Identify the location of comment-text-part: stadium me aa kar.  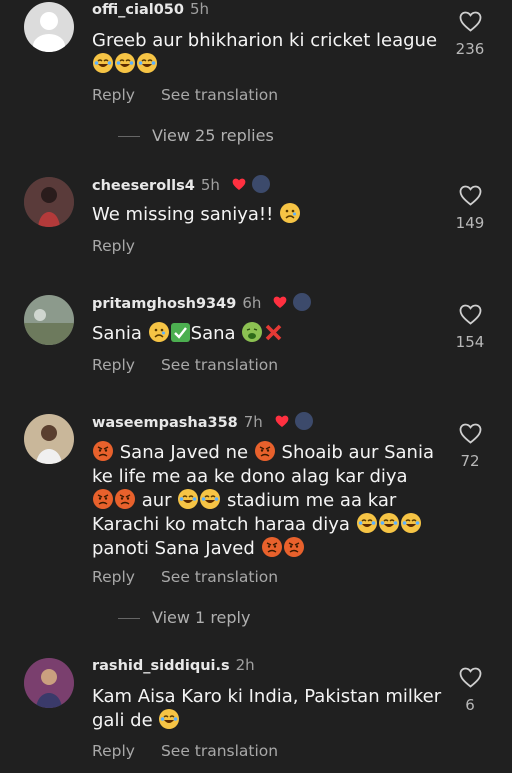
(312, 500).